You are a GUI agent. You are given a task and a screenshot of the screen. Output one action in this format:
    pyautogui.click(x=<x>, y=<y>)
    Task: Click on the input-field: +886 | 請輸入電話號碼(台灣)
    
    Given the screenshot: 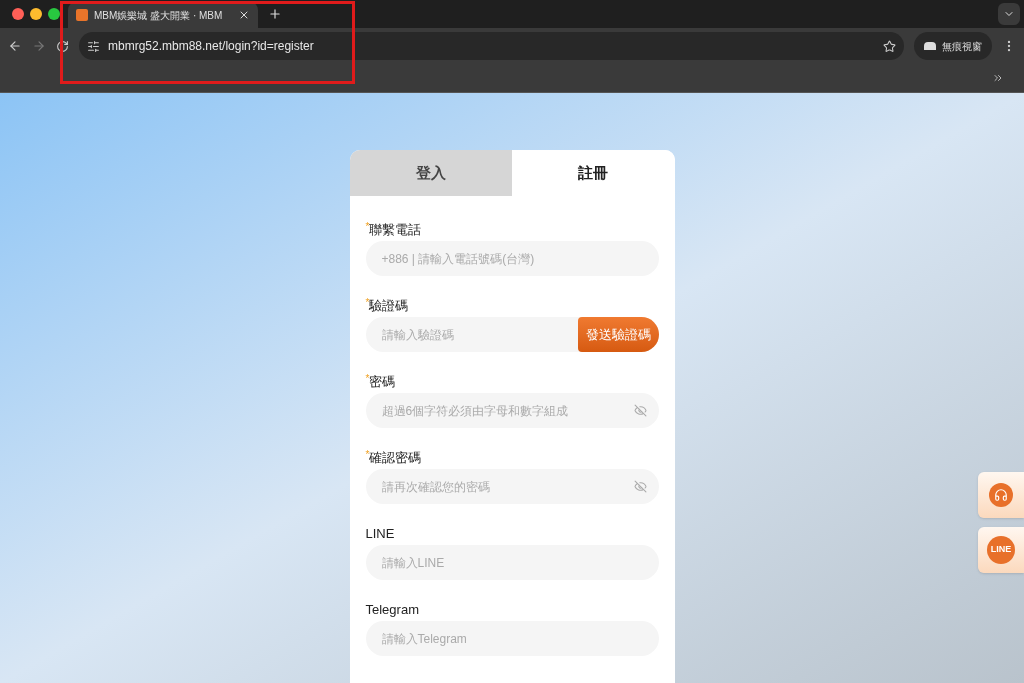 What is the action you would take?
    pyautogui.click(x=512, y=258)
    